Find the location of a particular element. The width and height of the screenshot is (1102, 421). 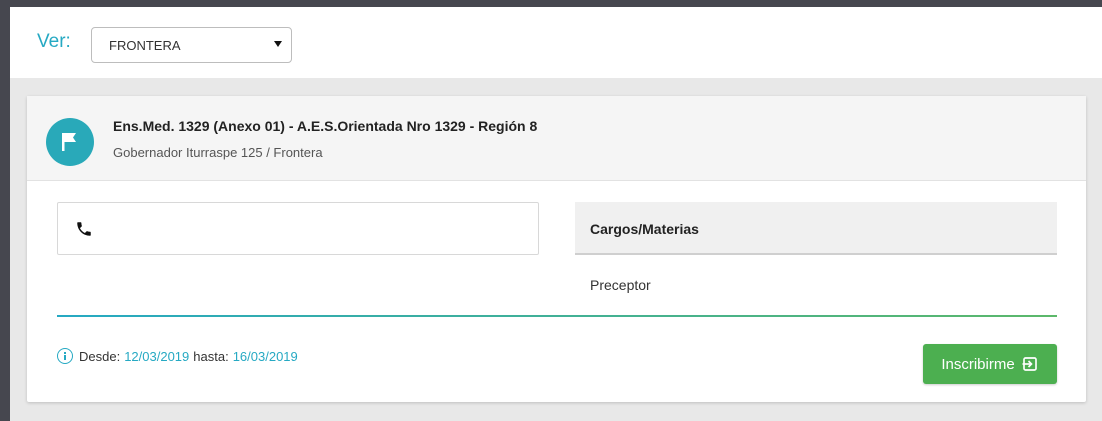

enrollment-period: Desde: 12/03/2019 hasta: 16/03/2019 is located at coordinates (179, 356).